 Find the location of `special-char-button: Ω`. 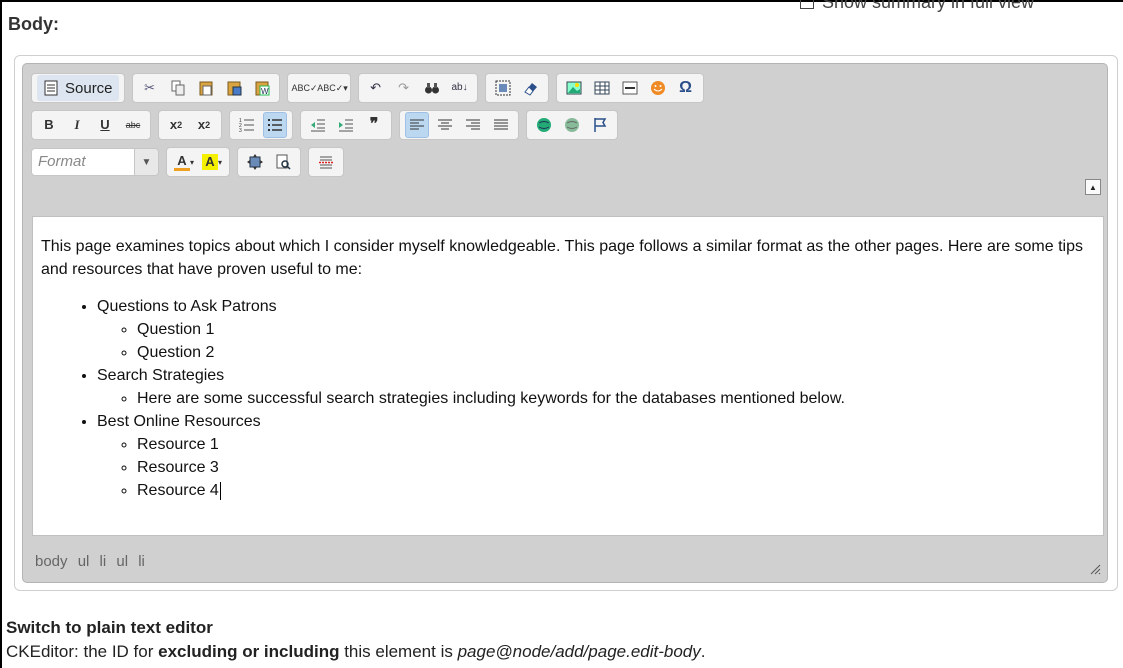

special-char-button: Ω is located at coordinates (686, 88).